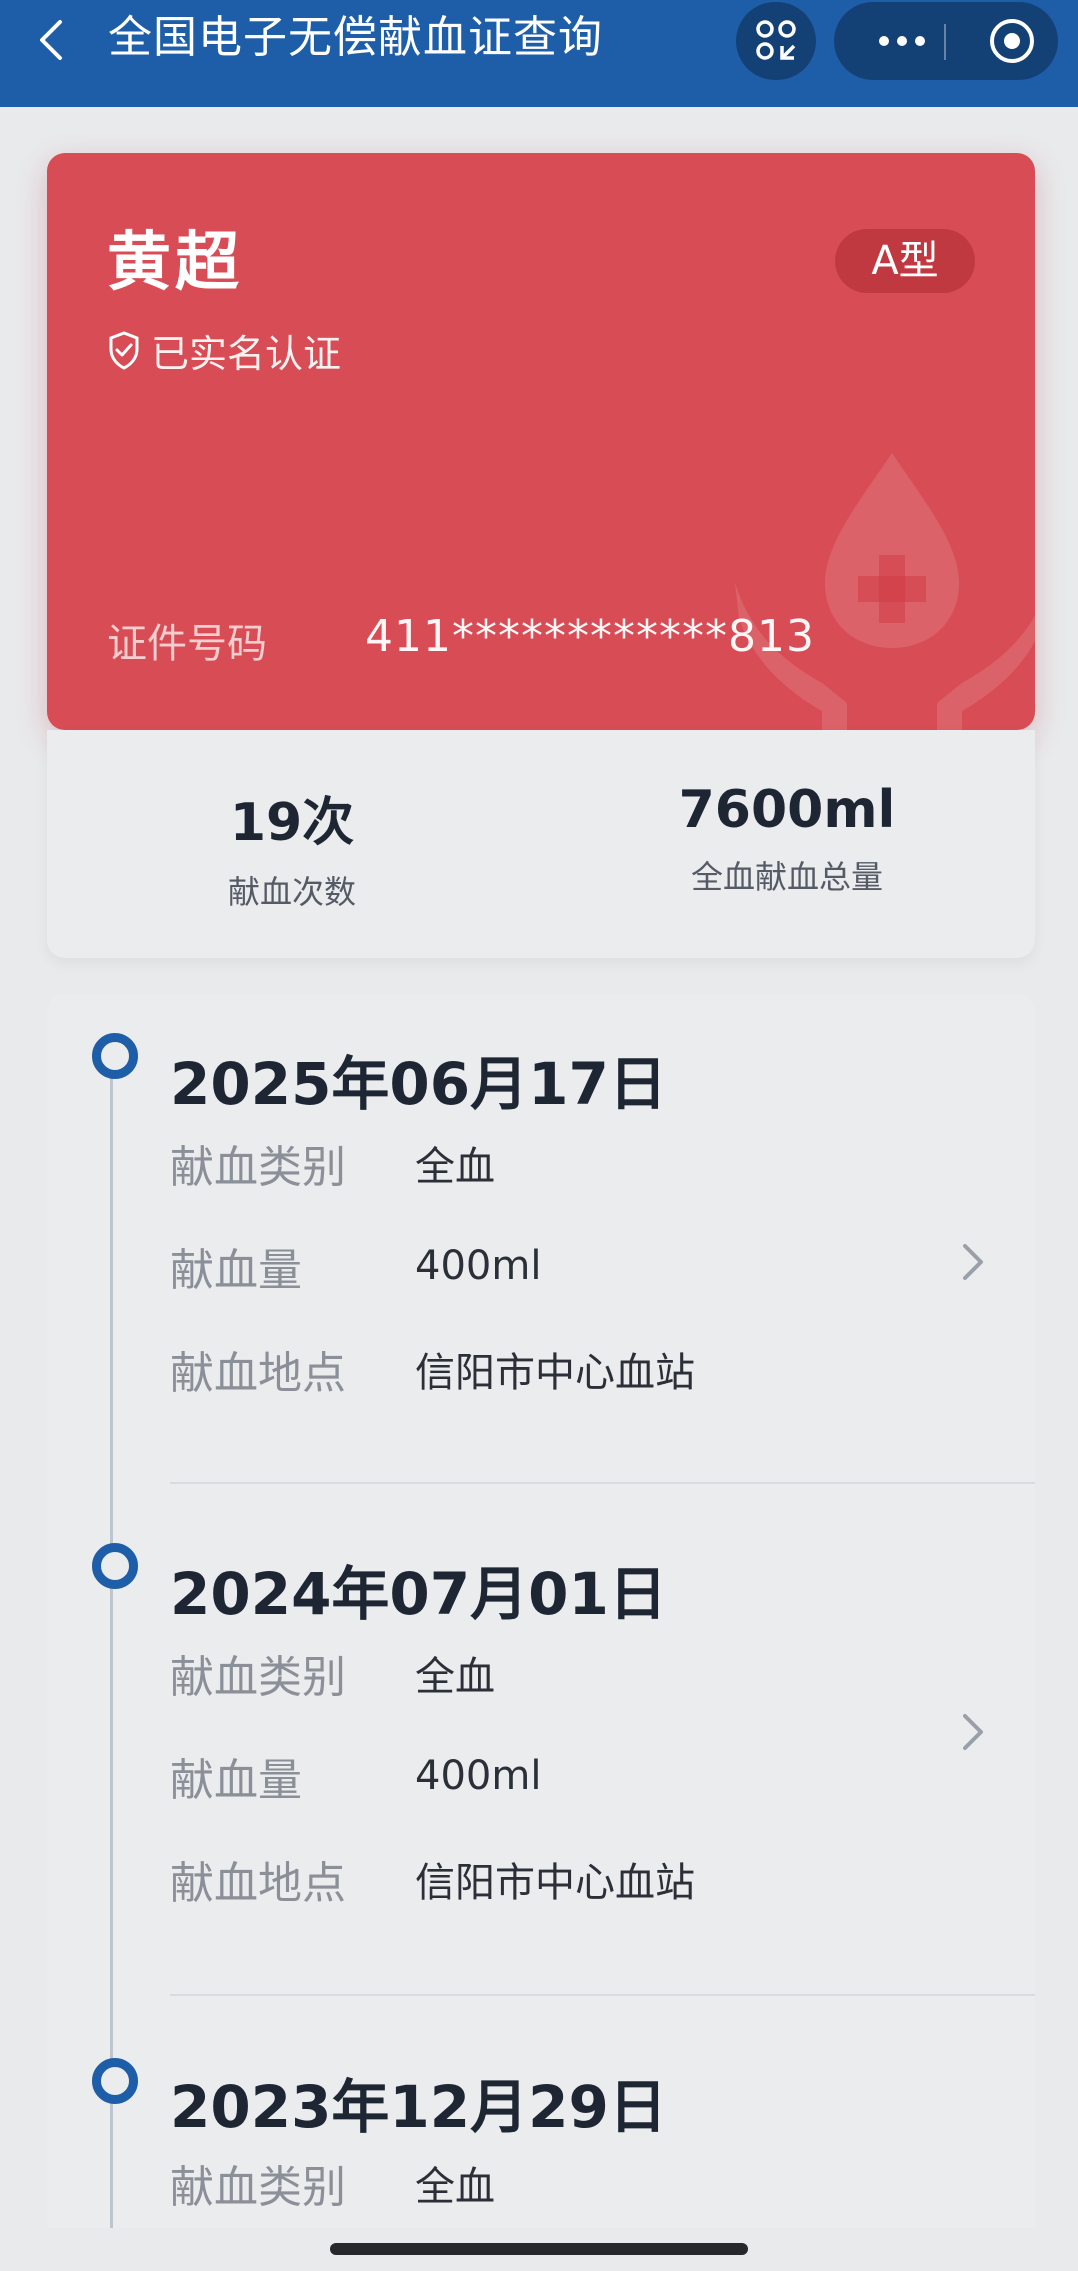 Image resolution: width=1078 pixels, height=2271 pixels. Describe the element at coordinates (52, 40) in the screenshot. I see `chevron-left-icon` at that location.